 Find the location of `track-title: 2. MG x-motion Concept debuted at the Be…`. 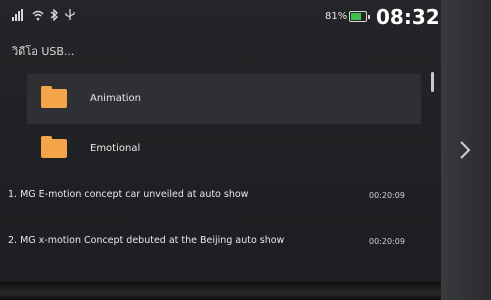

track-title: 2. MG x-motion Concept debuted at the Be… is located at coordinates (146, 240).